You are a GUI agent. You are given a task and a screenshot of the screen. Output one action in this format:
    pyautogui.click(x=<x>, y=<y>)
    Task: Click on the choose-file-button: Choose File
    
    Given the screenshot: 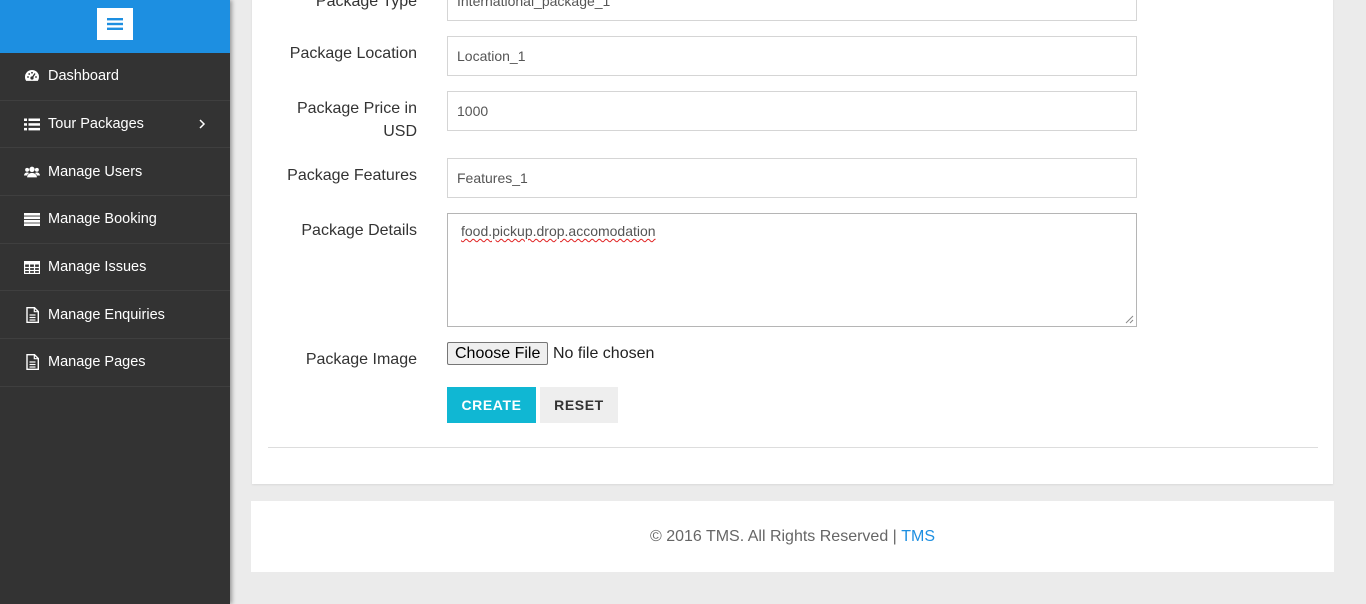 What is the action you would take?
    pyautogui.click(x=498, y=353)
    